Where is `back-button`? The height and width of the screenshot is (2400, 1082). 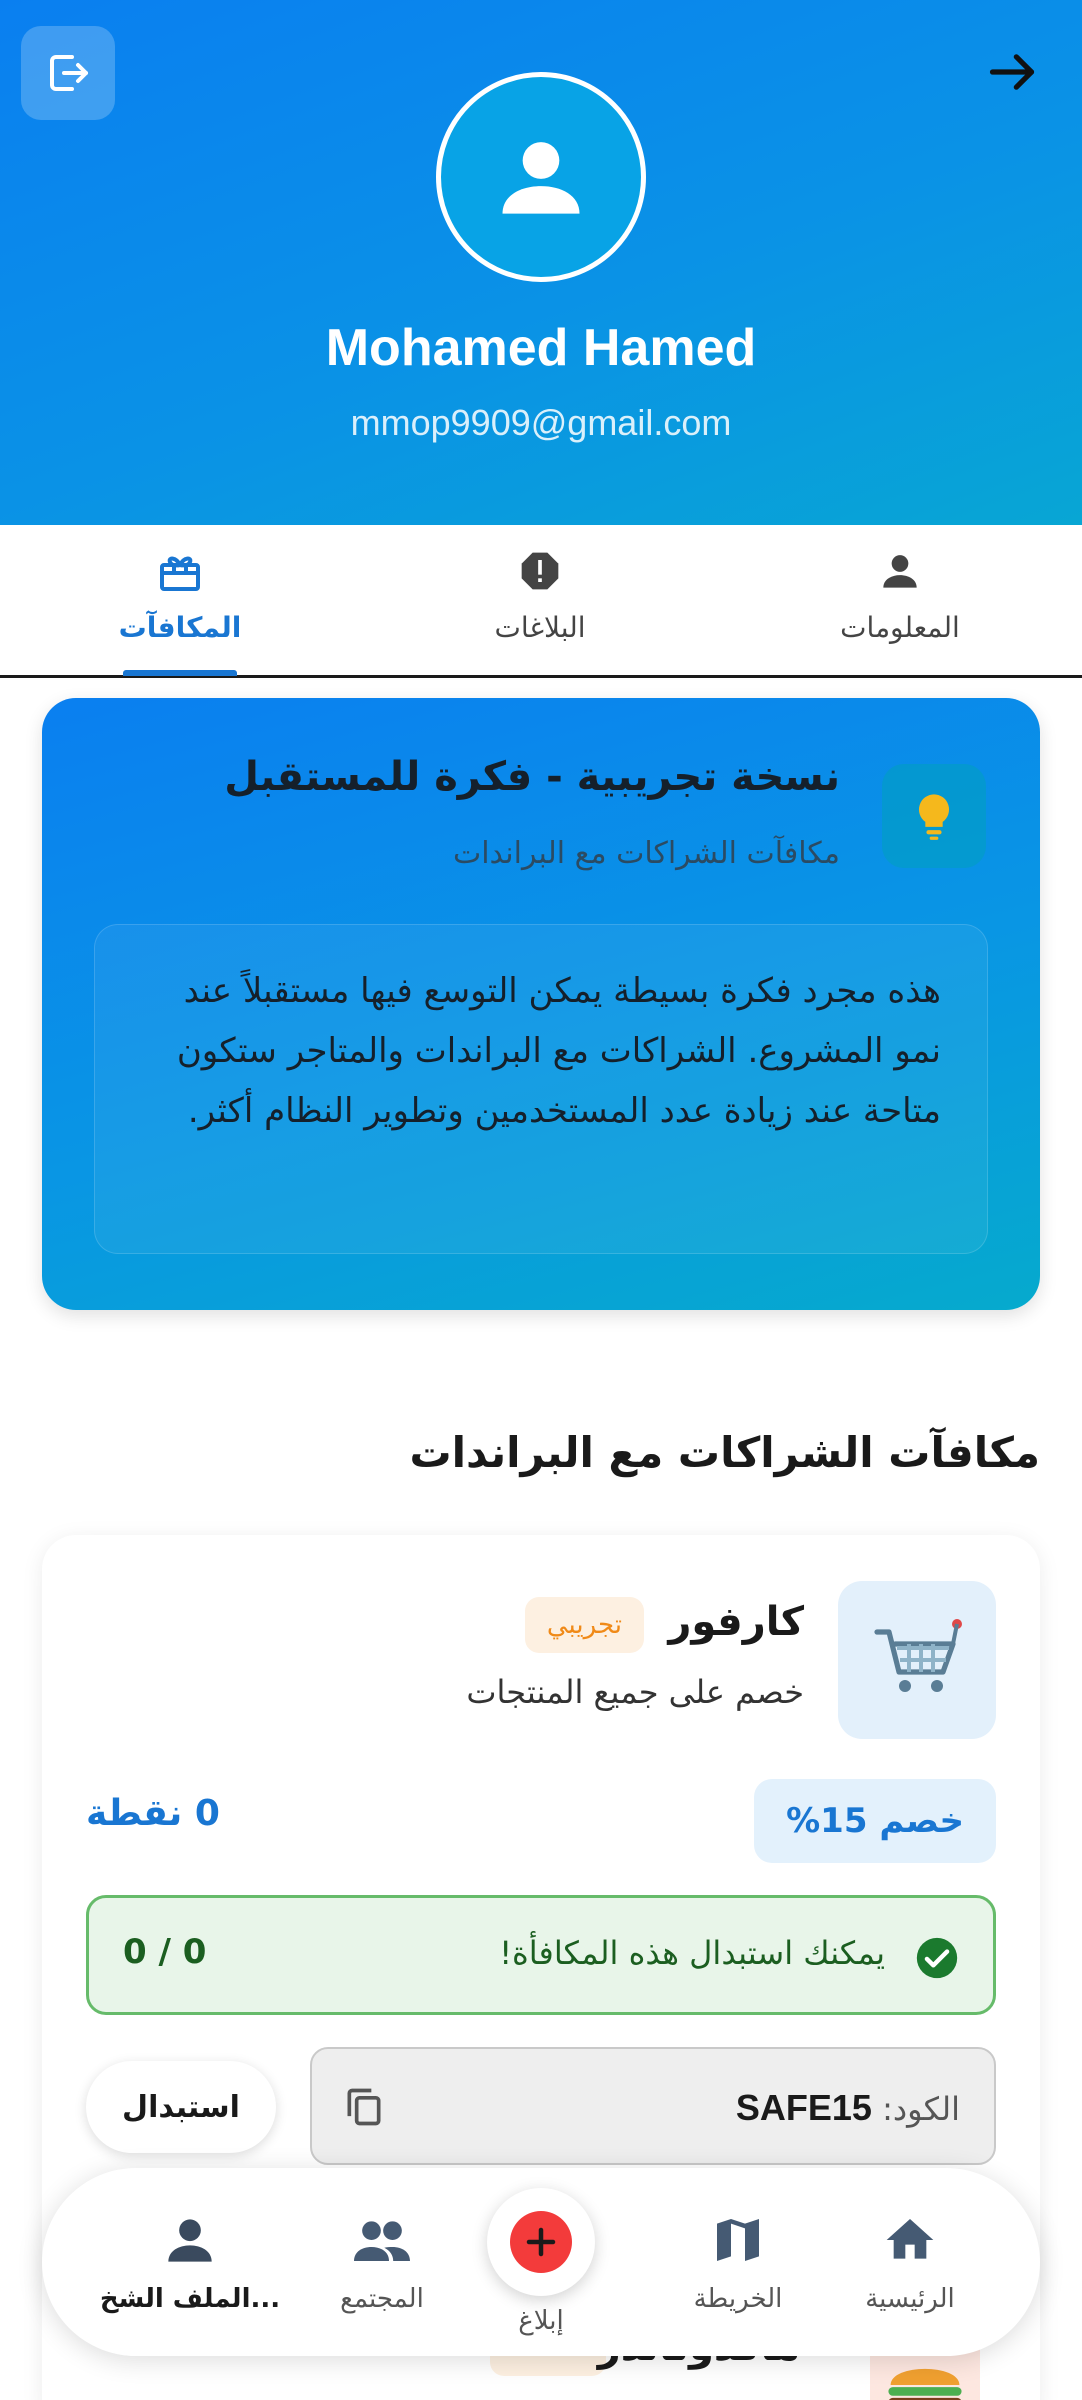
back-button is located at coordinates (1012, 72).